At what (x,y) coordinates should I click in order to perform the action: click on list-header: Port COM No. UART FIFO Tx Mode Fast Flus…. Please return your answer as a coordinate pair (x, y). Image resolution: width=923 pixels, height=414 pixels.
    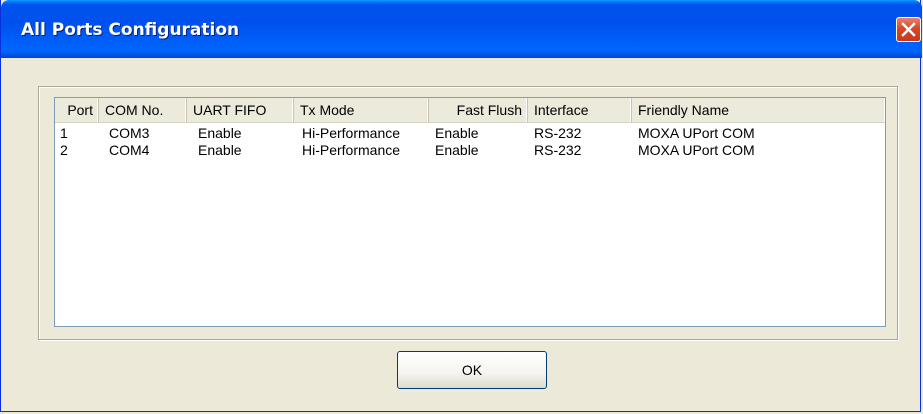
    Looking at the image, I should click on (470, 110).